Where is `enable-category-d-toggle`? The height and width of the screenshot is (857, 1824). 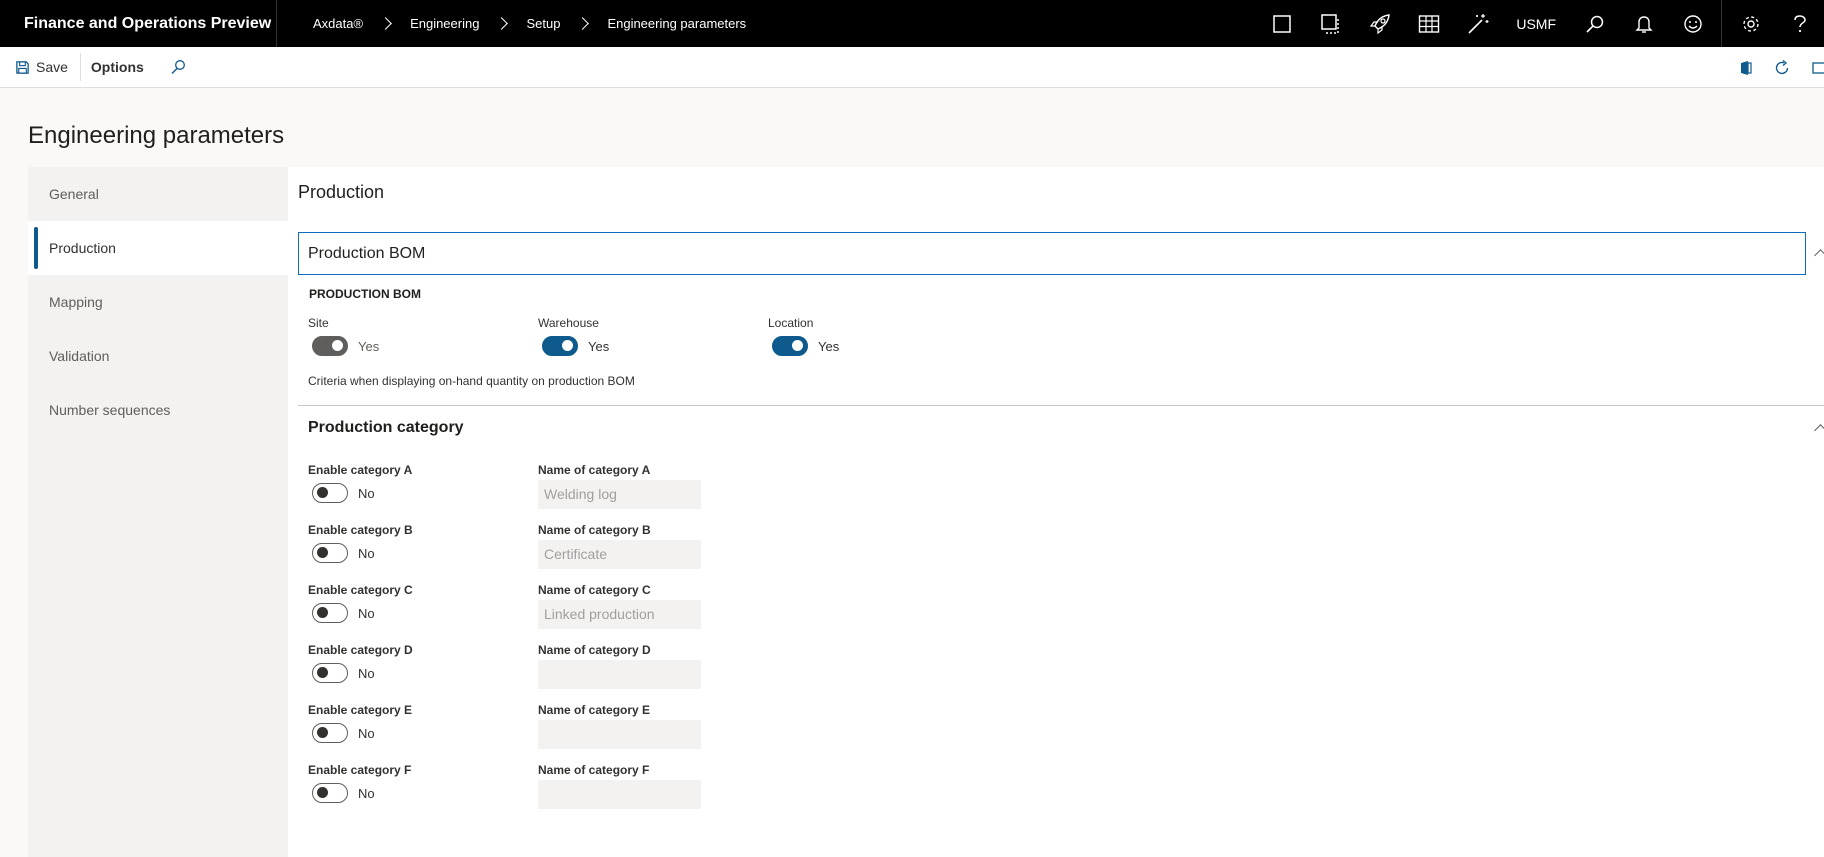 enable-category-d-toggle is located at coordinates (330, 673).